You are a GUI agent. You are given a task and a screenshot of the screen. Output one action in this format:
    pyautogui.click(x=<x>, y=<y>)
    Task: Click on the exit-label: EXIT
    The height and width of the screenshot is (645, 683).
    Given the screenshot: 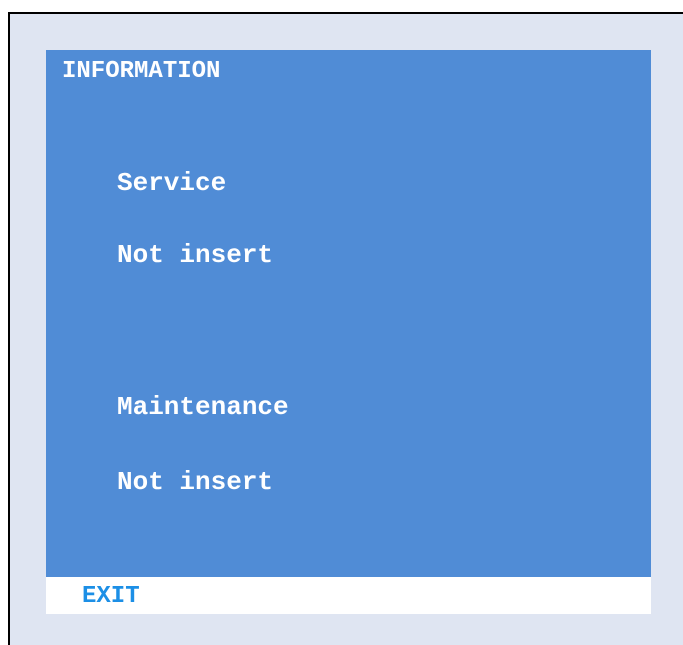 What is the action you would take?
    pyautogui.click(x=111, y=596)
    